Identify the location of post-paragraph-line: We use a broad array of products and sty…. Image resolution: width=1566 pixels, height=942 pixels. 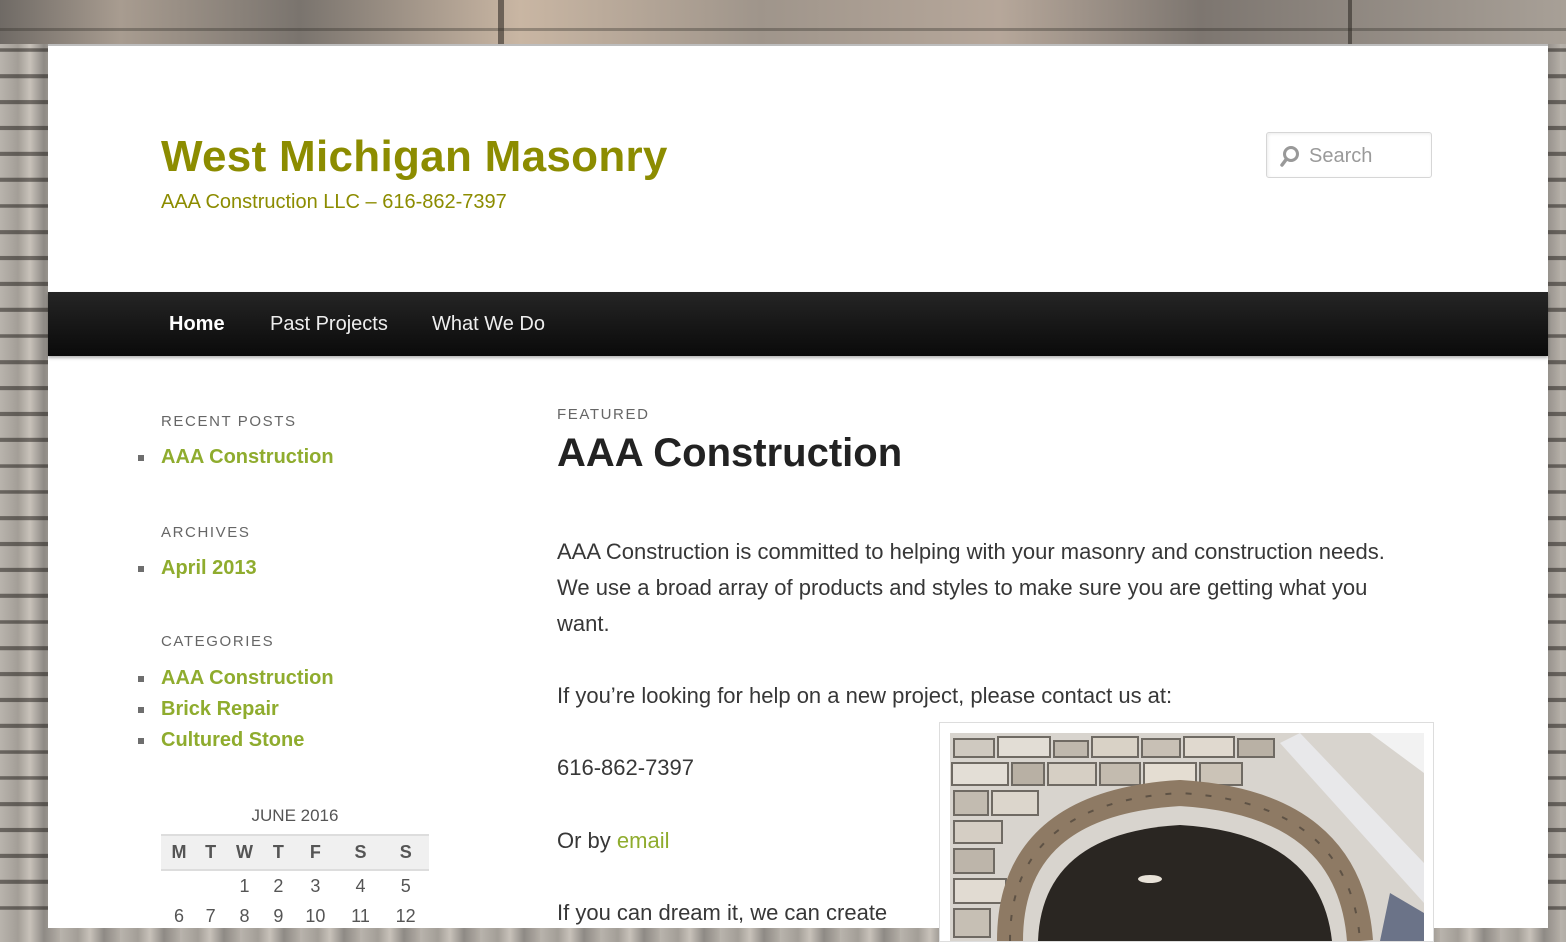
(962, 587).